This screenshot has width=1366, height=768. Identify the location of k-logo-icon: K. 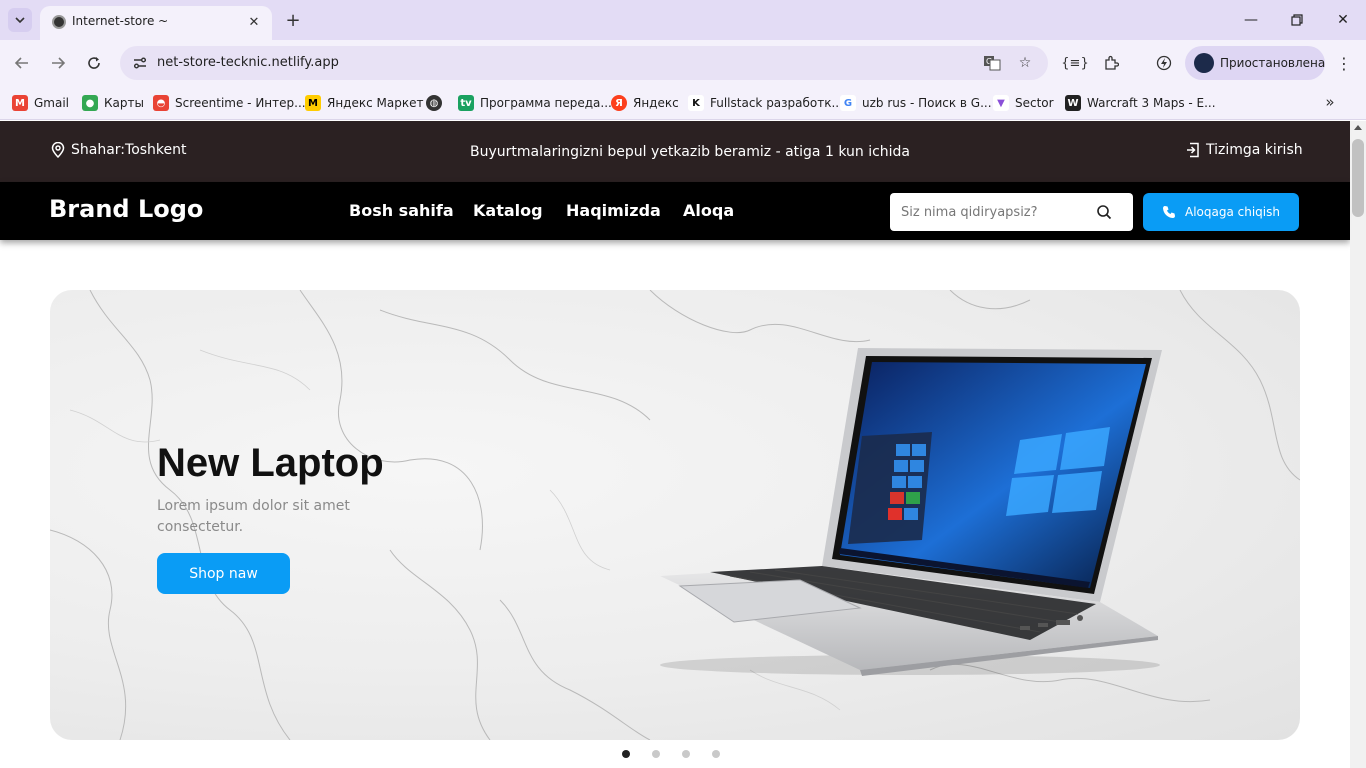
(696, 103).